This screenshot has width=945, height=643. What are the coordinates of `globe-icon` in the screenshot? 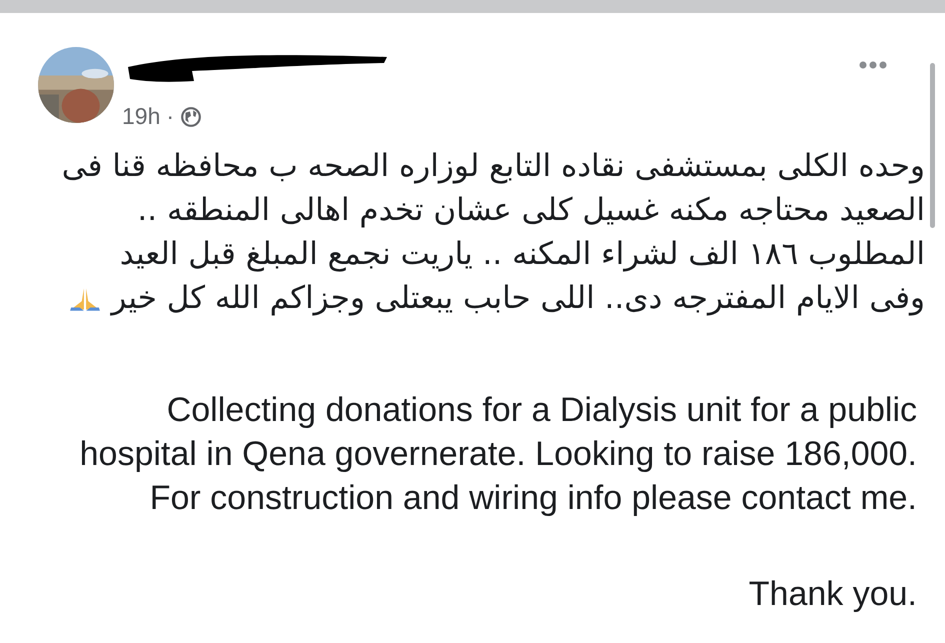 It's located at (191, 117).